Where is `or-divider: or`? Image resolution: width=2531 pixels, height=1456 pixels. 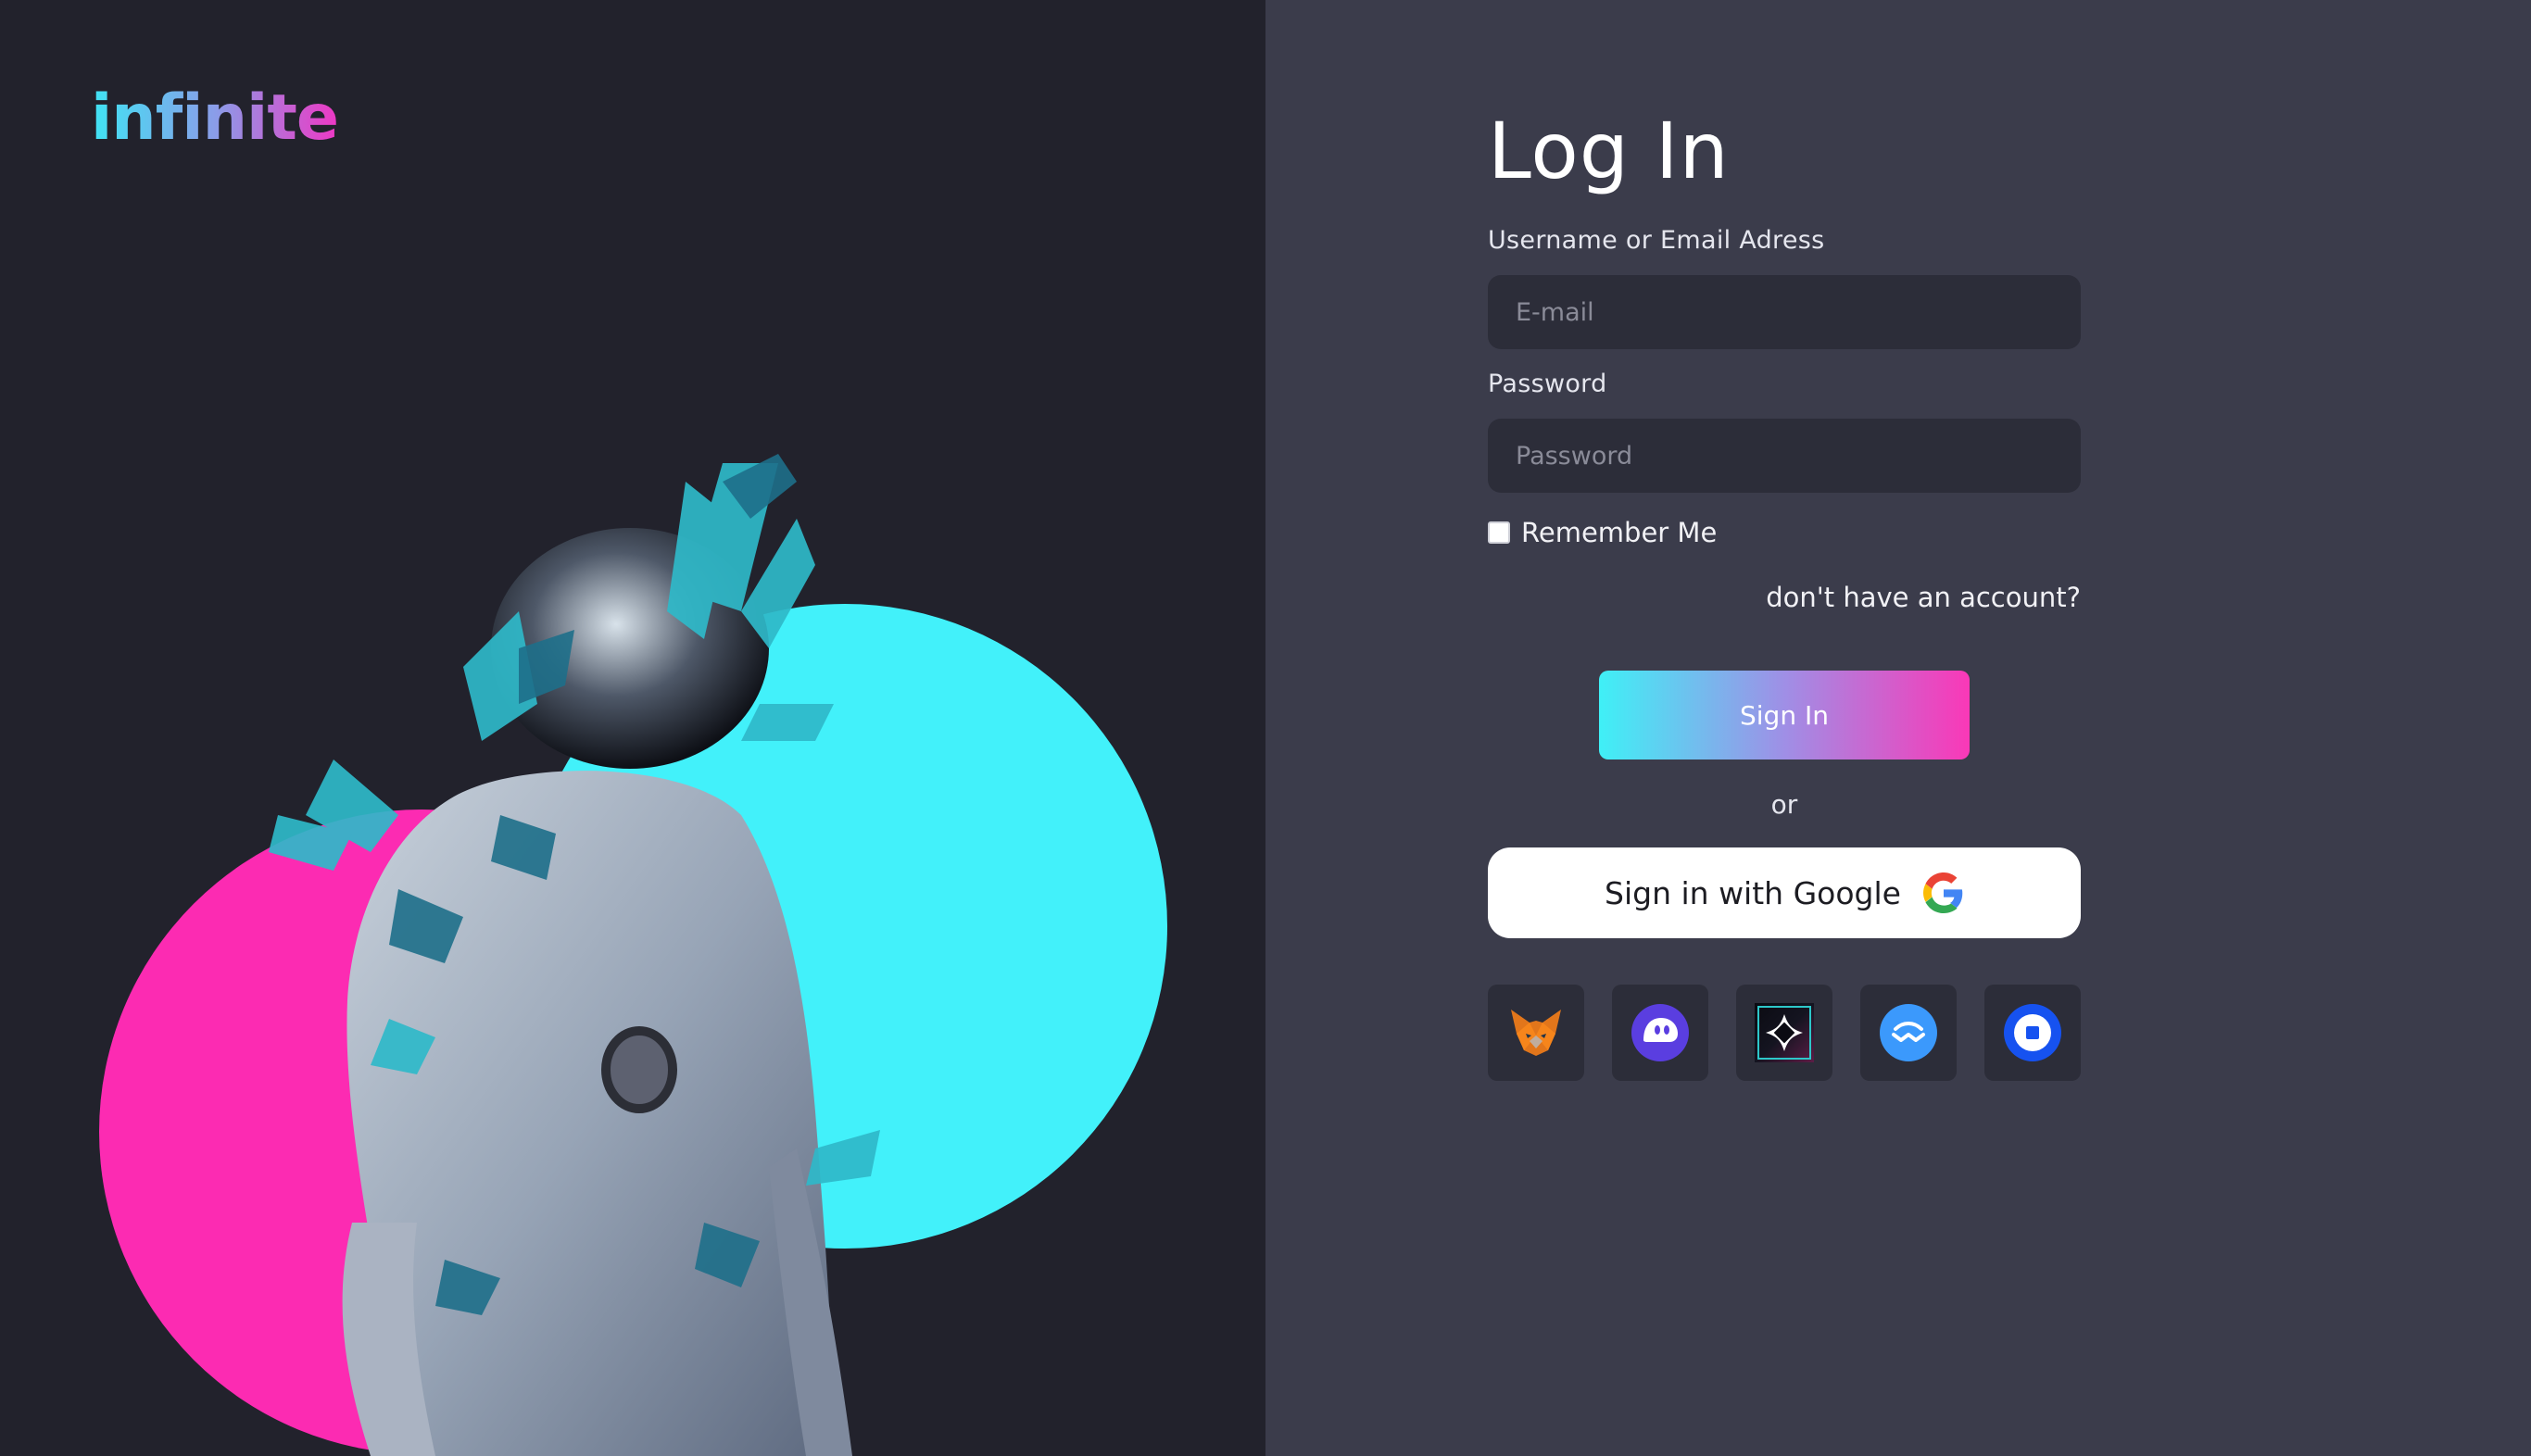 or-divider: or is located at coordinates (1784, 804).